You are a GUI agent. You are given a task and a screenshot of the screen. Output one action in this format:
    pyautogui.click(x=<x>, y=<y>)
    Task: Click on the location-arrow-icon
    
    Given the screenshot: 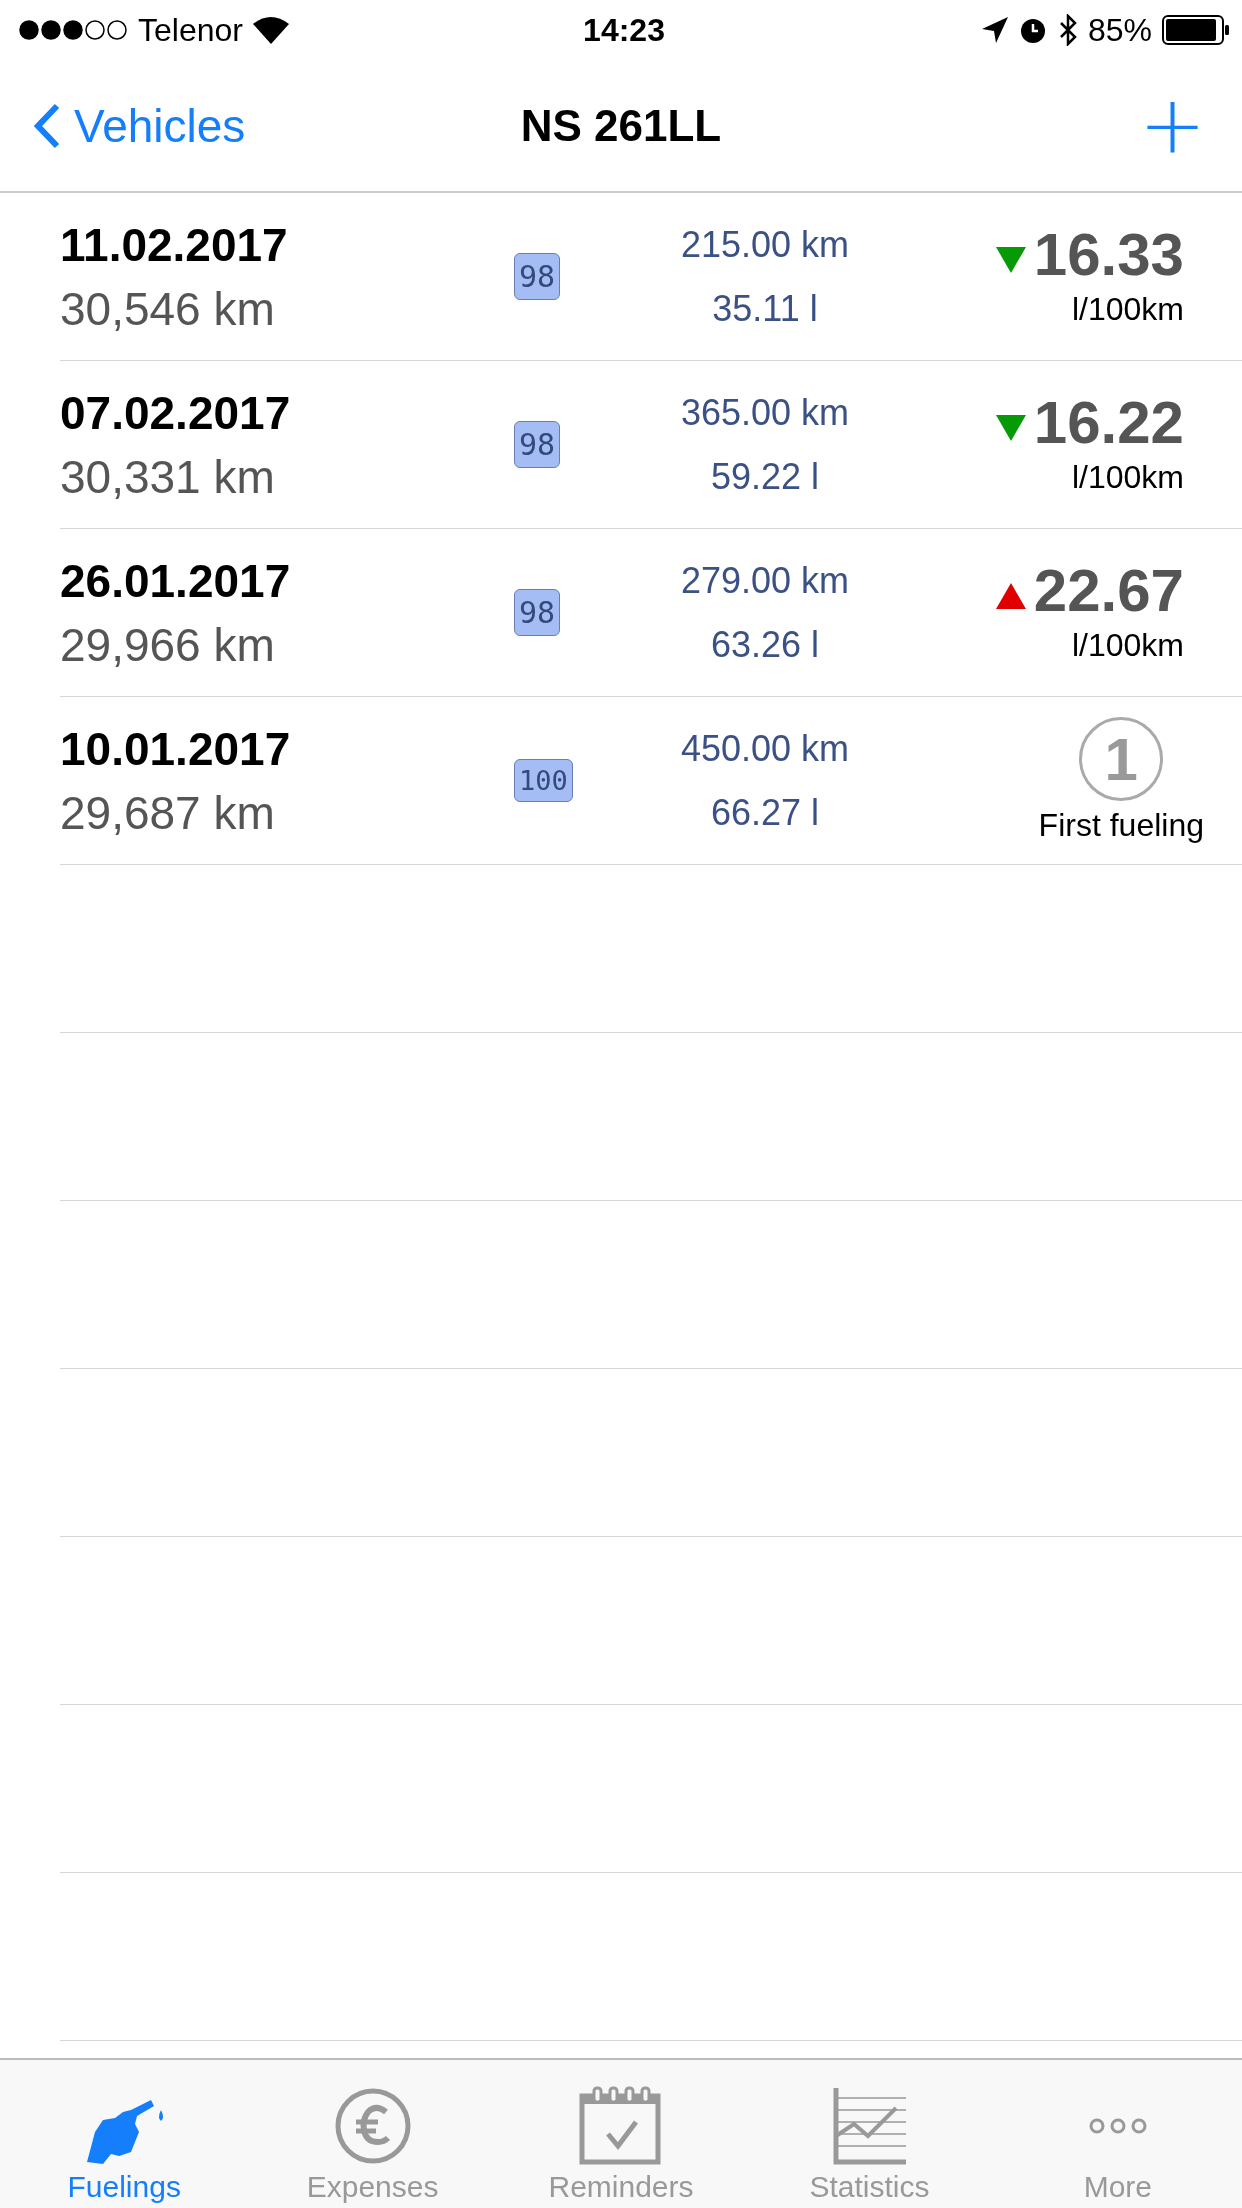 What is the action you would take?
    pyautogui.click(x=994, y=30)
    